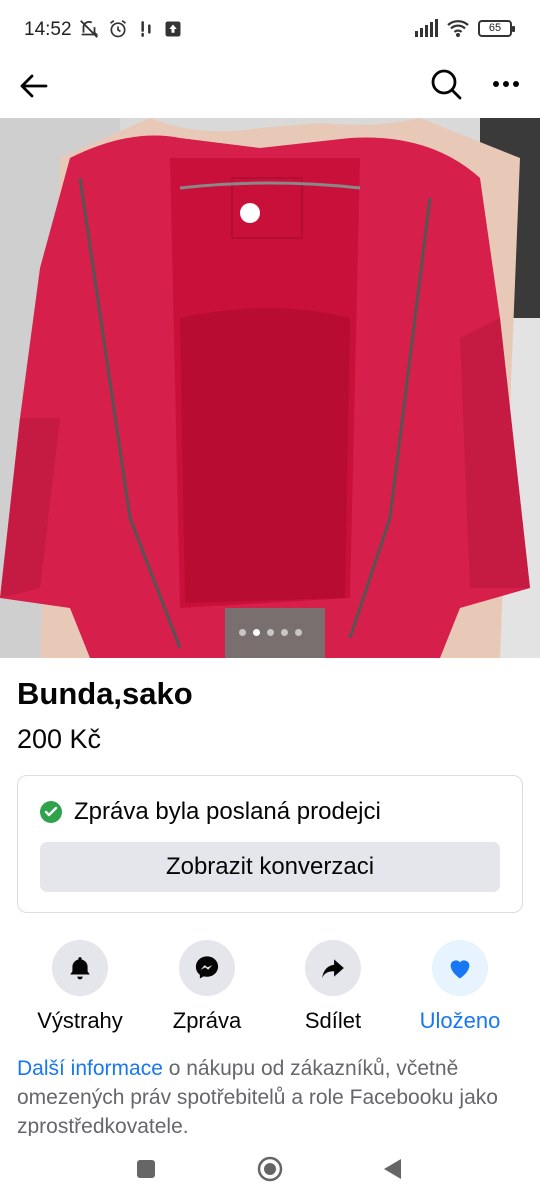  Describe the element at coordinates (426, 28) in the screenshot. I see `signal-icon` at that location.